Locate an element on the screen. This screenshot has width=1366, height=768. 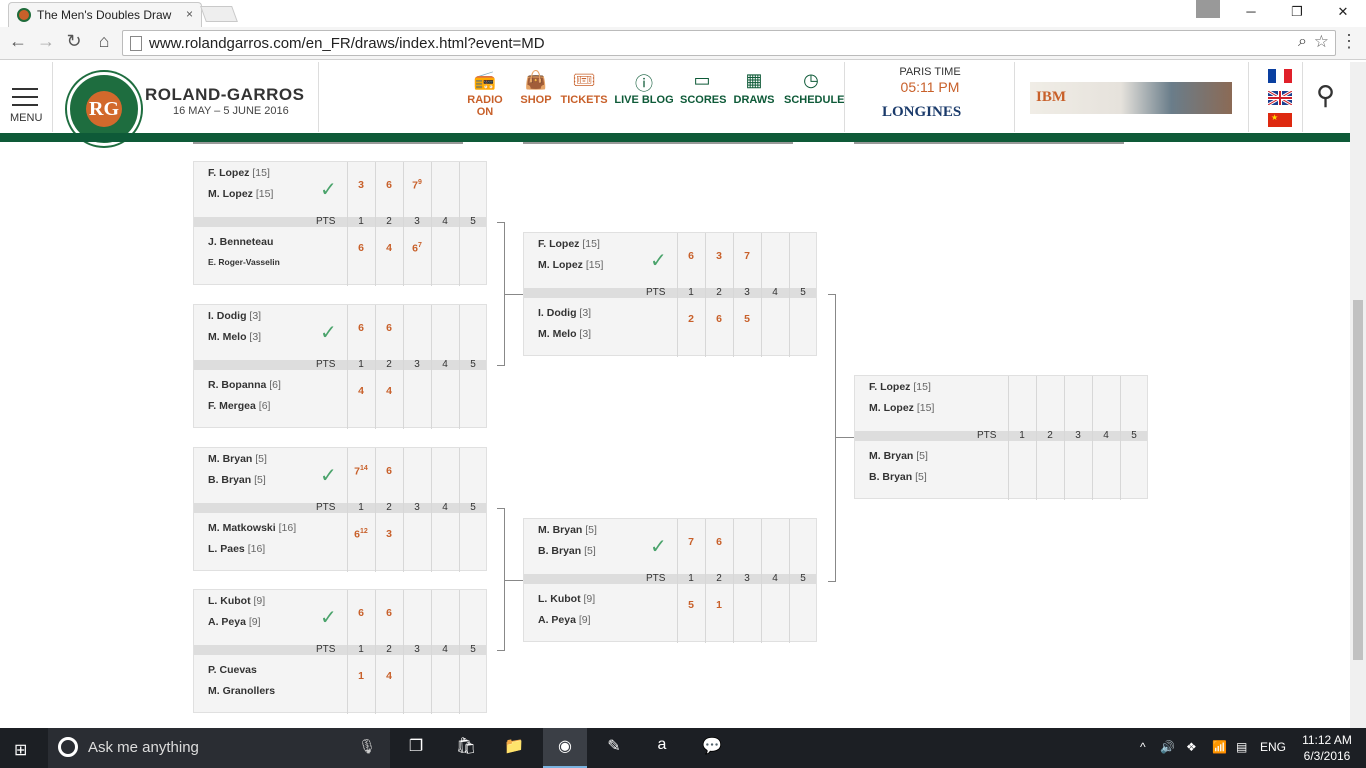
reload-icon: ↻ is located at coordinates (74, 41).